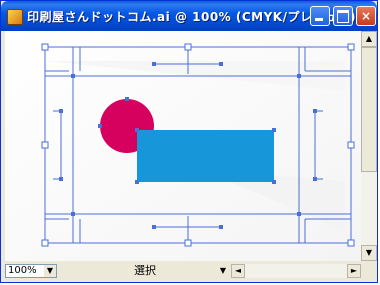 This screenshot has width=380, height=285. Describe the element at coordinates (369, 253) in the screenshot. I see `scroll-down-button: ▼` at that location.